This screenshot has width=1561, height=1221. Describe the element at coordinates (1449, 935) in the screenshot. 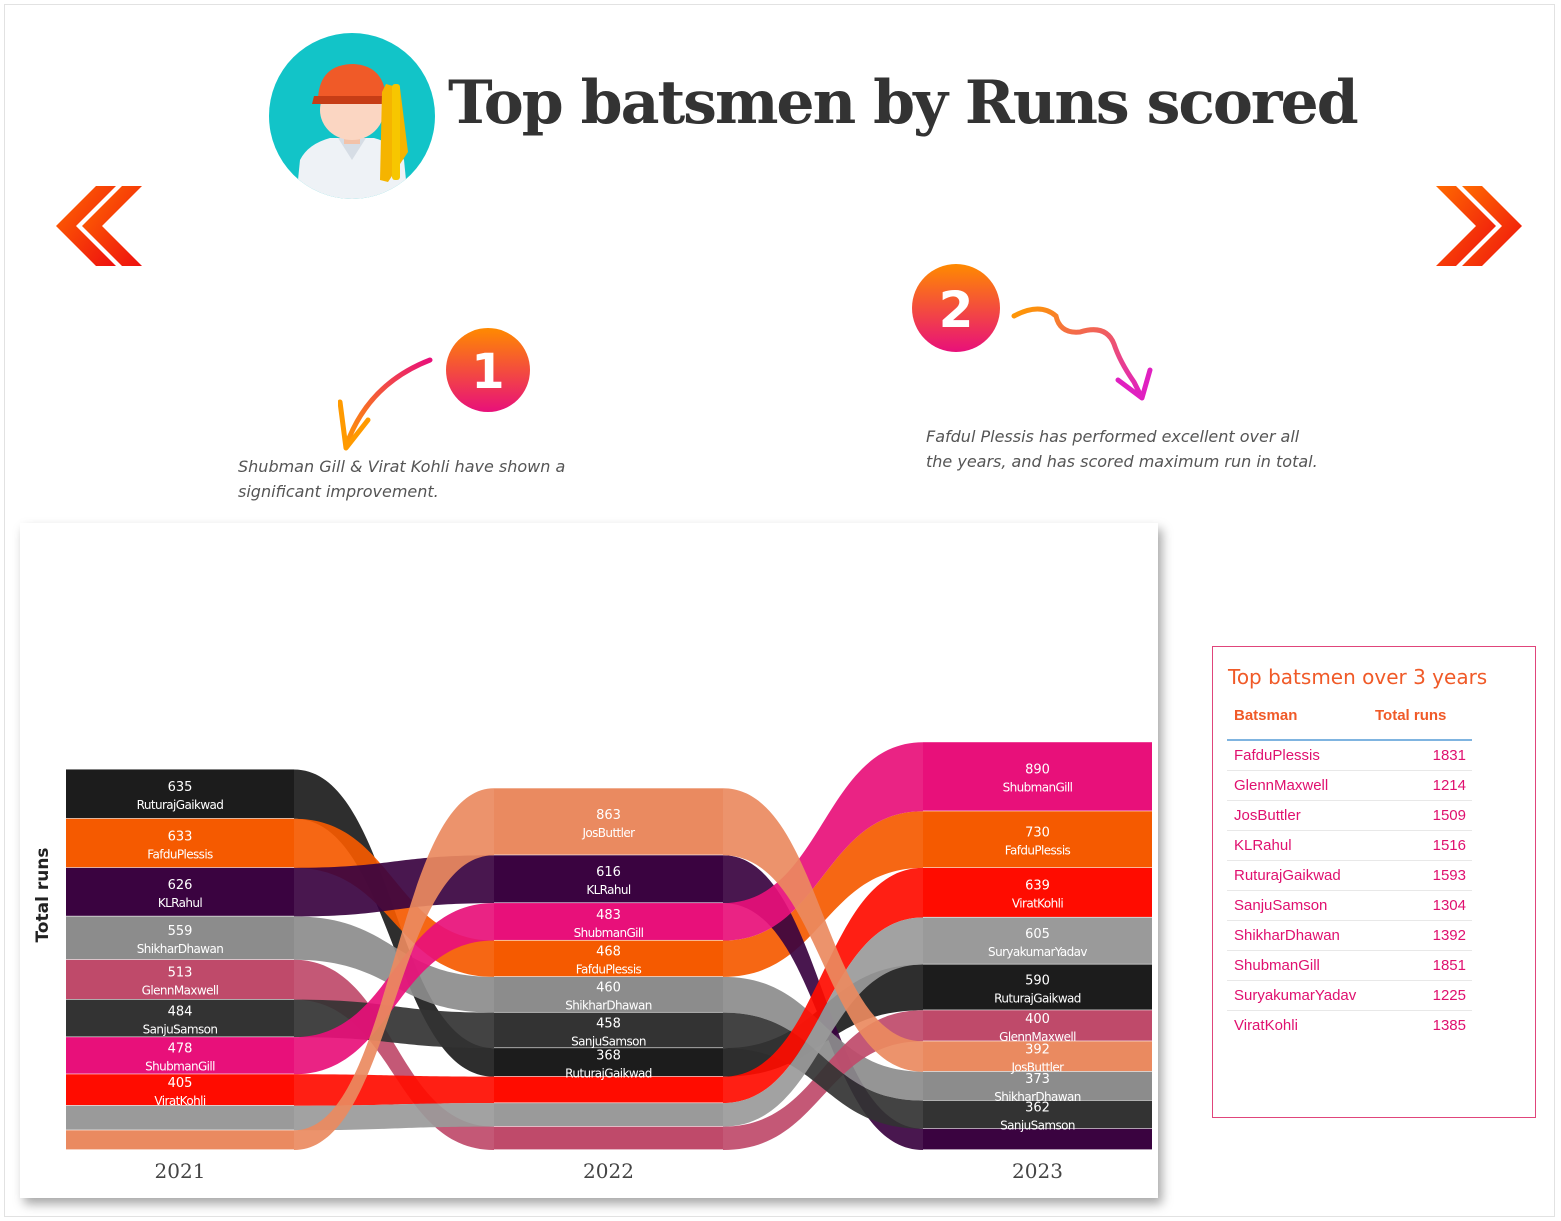

I see `cell-runs: 1392` at that location.